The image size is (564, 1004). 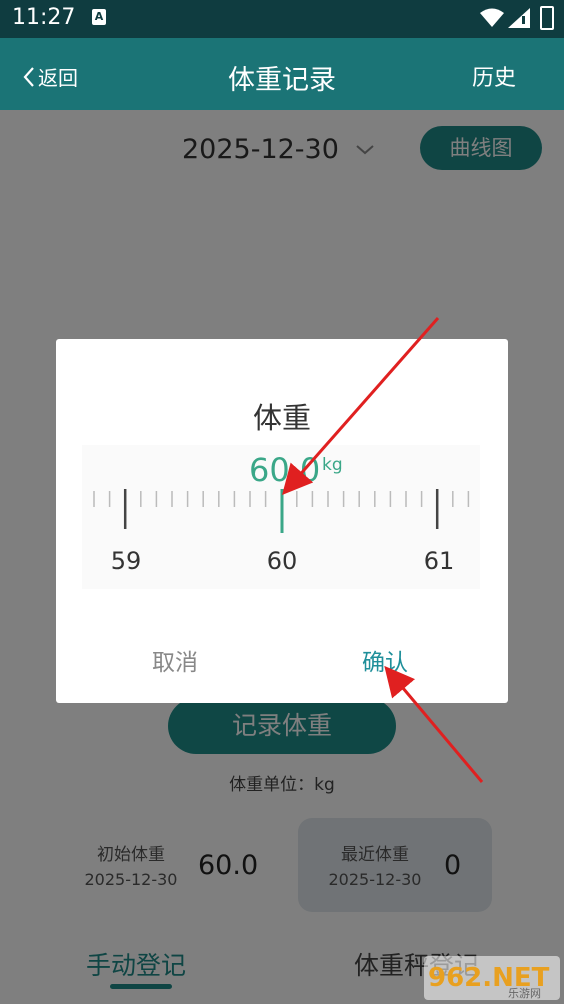 I want to click on arrow-to-ruler, so click(x=361, y=406).